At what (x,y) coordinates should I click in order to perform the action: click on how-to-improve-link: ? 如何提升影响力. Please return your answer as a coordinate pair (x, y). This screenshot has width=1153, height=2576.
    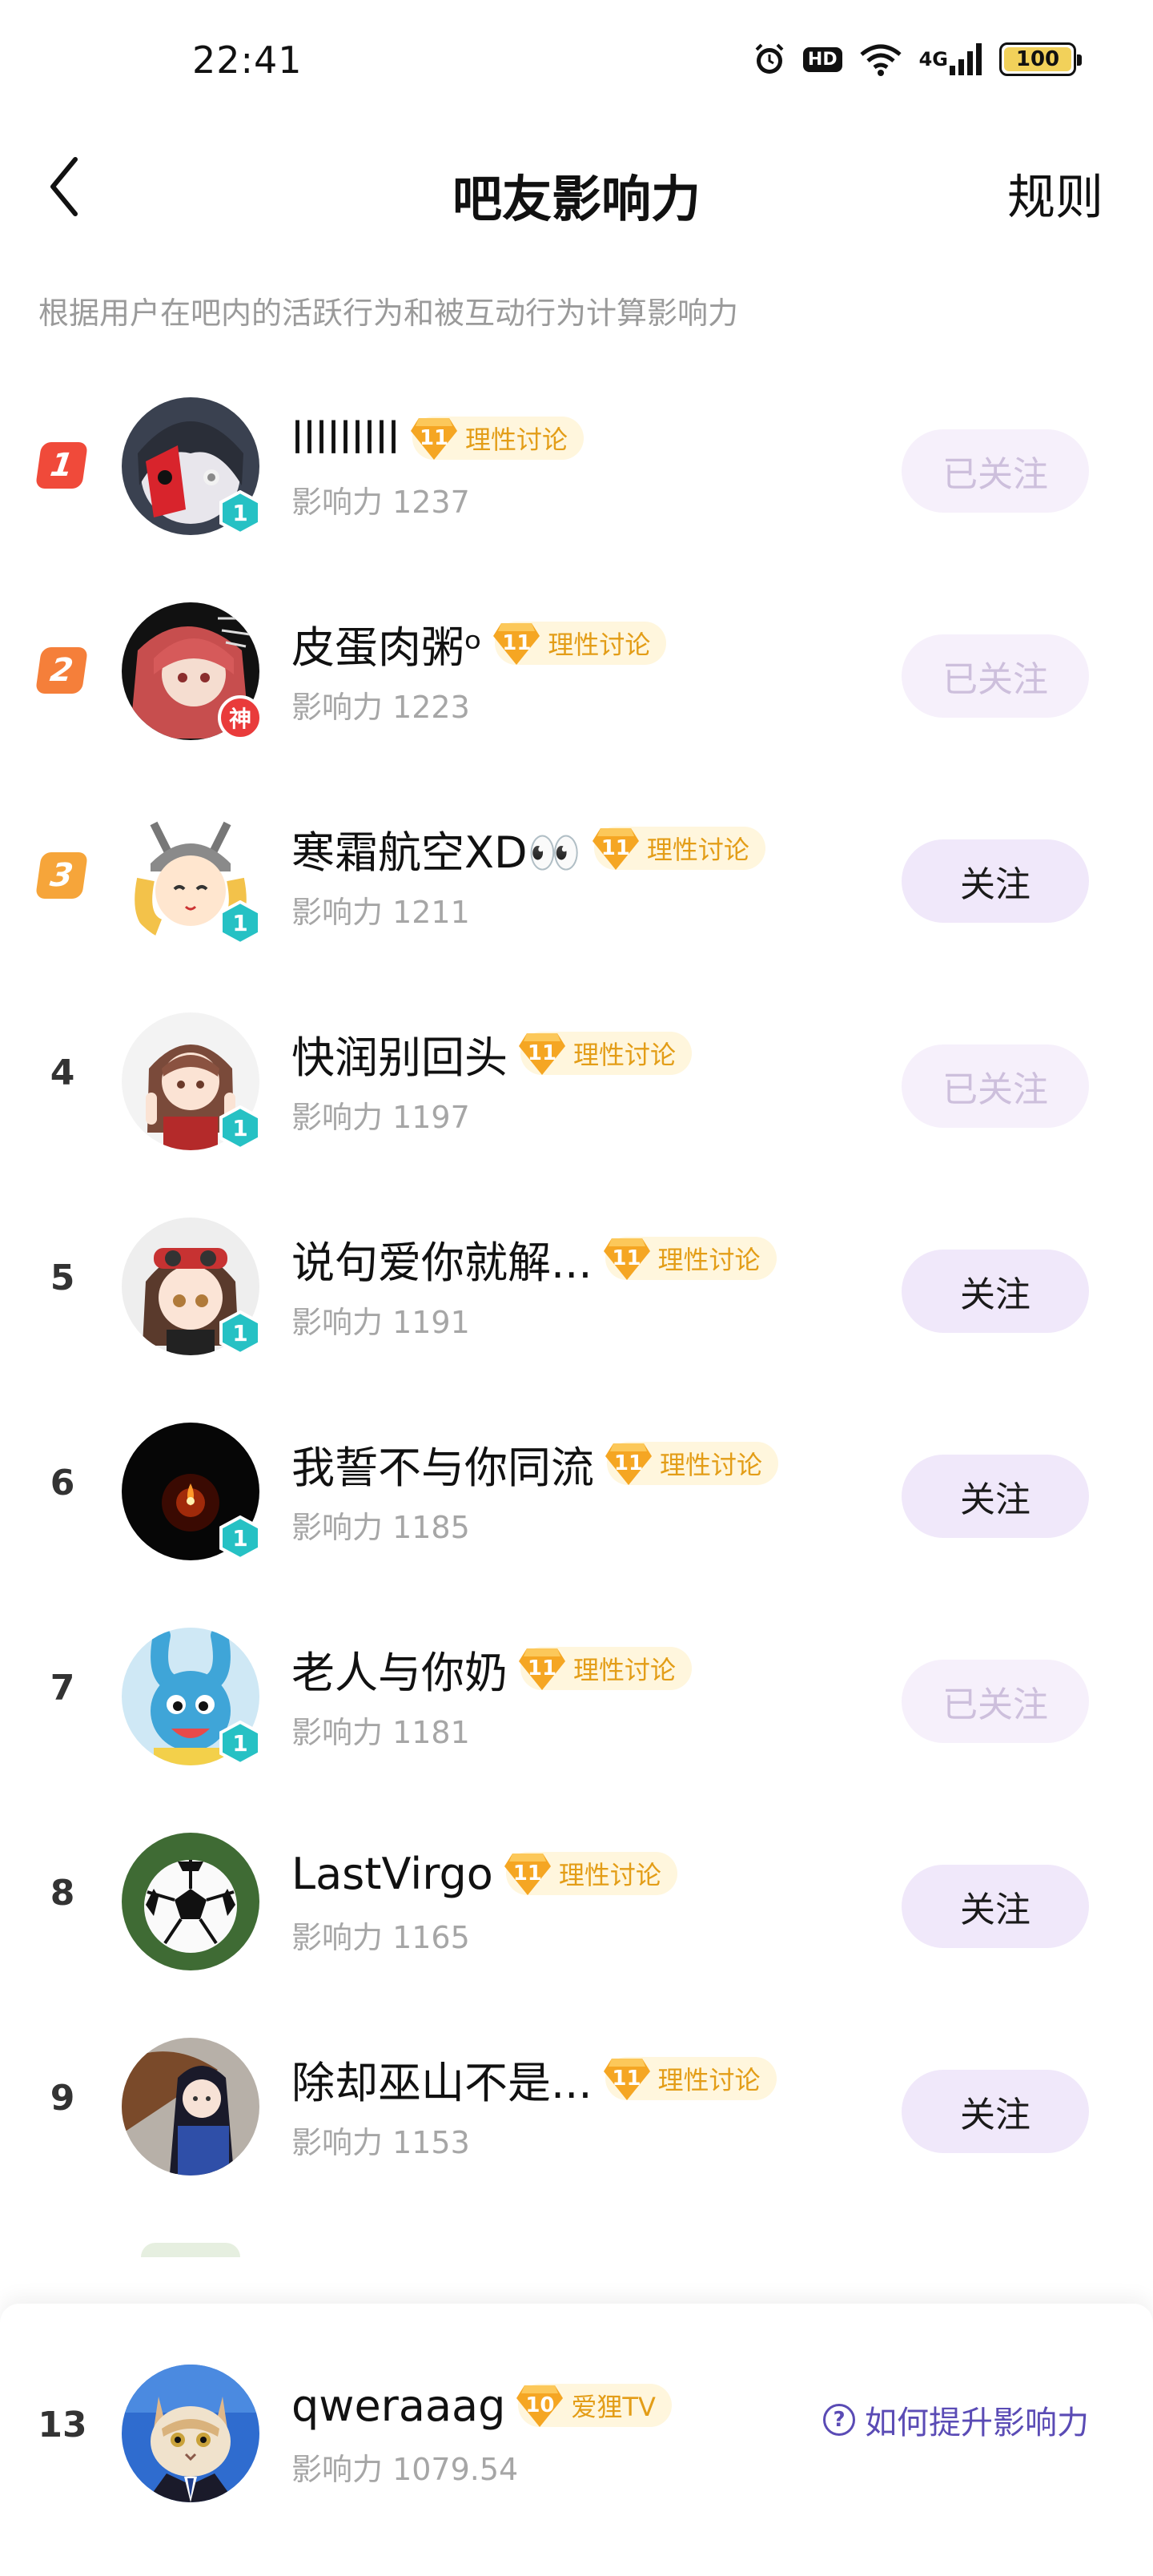
    Looking at the image, I should click on (956, 2420).